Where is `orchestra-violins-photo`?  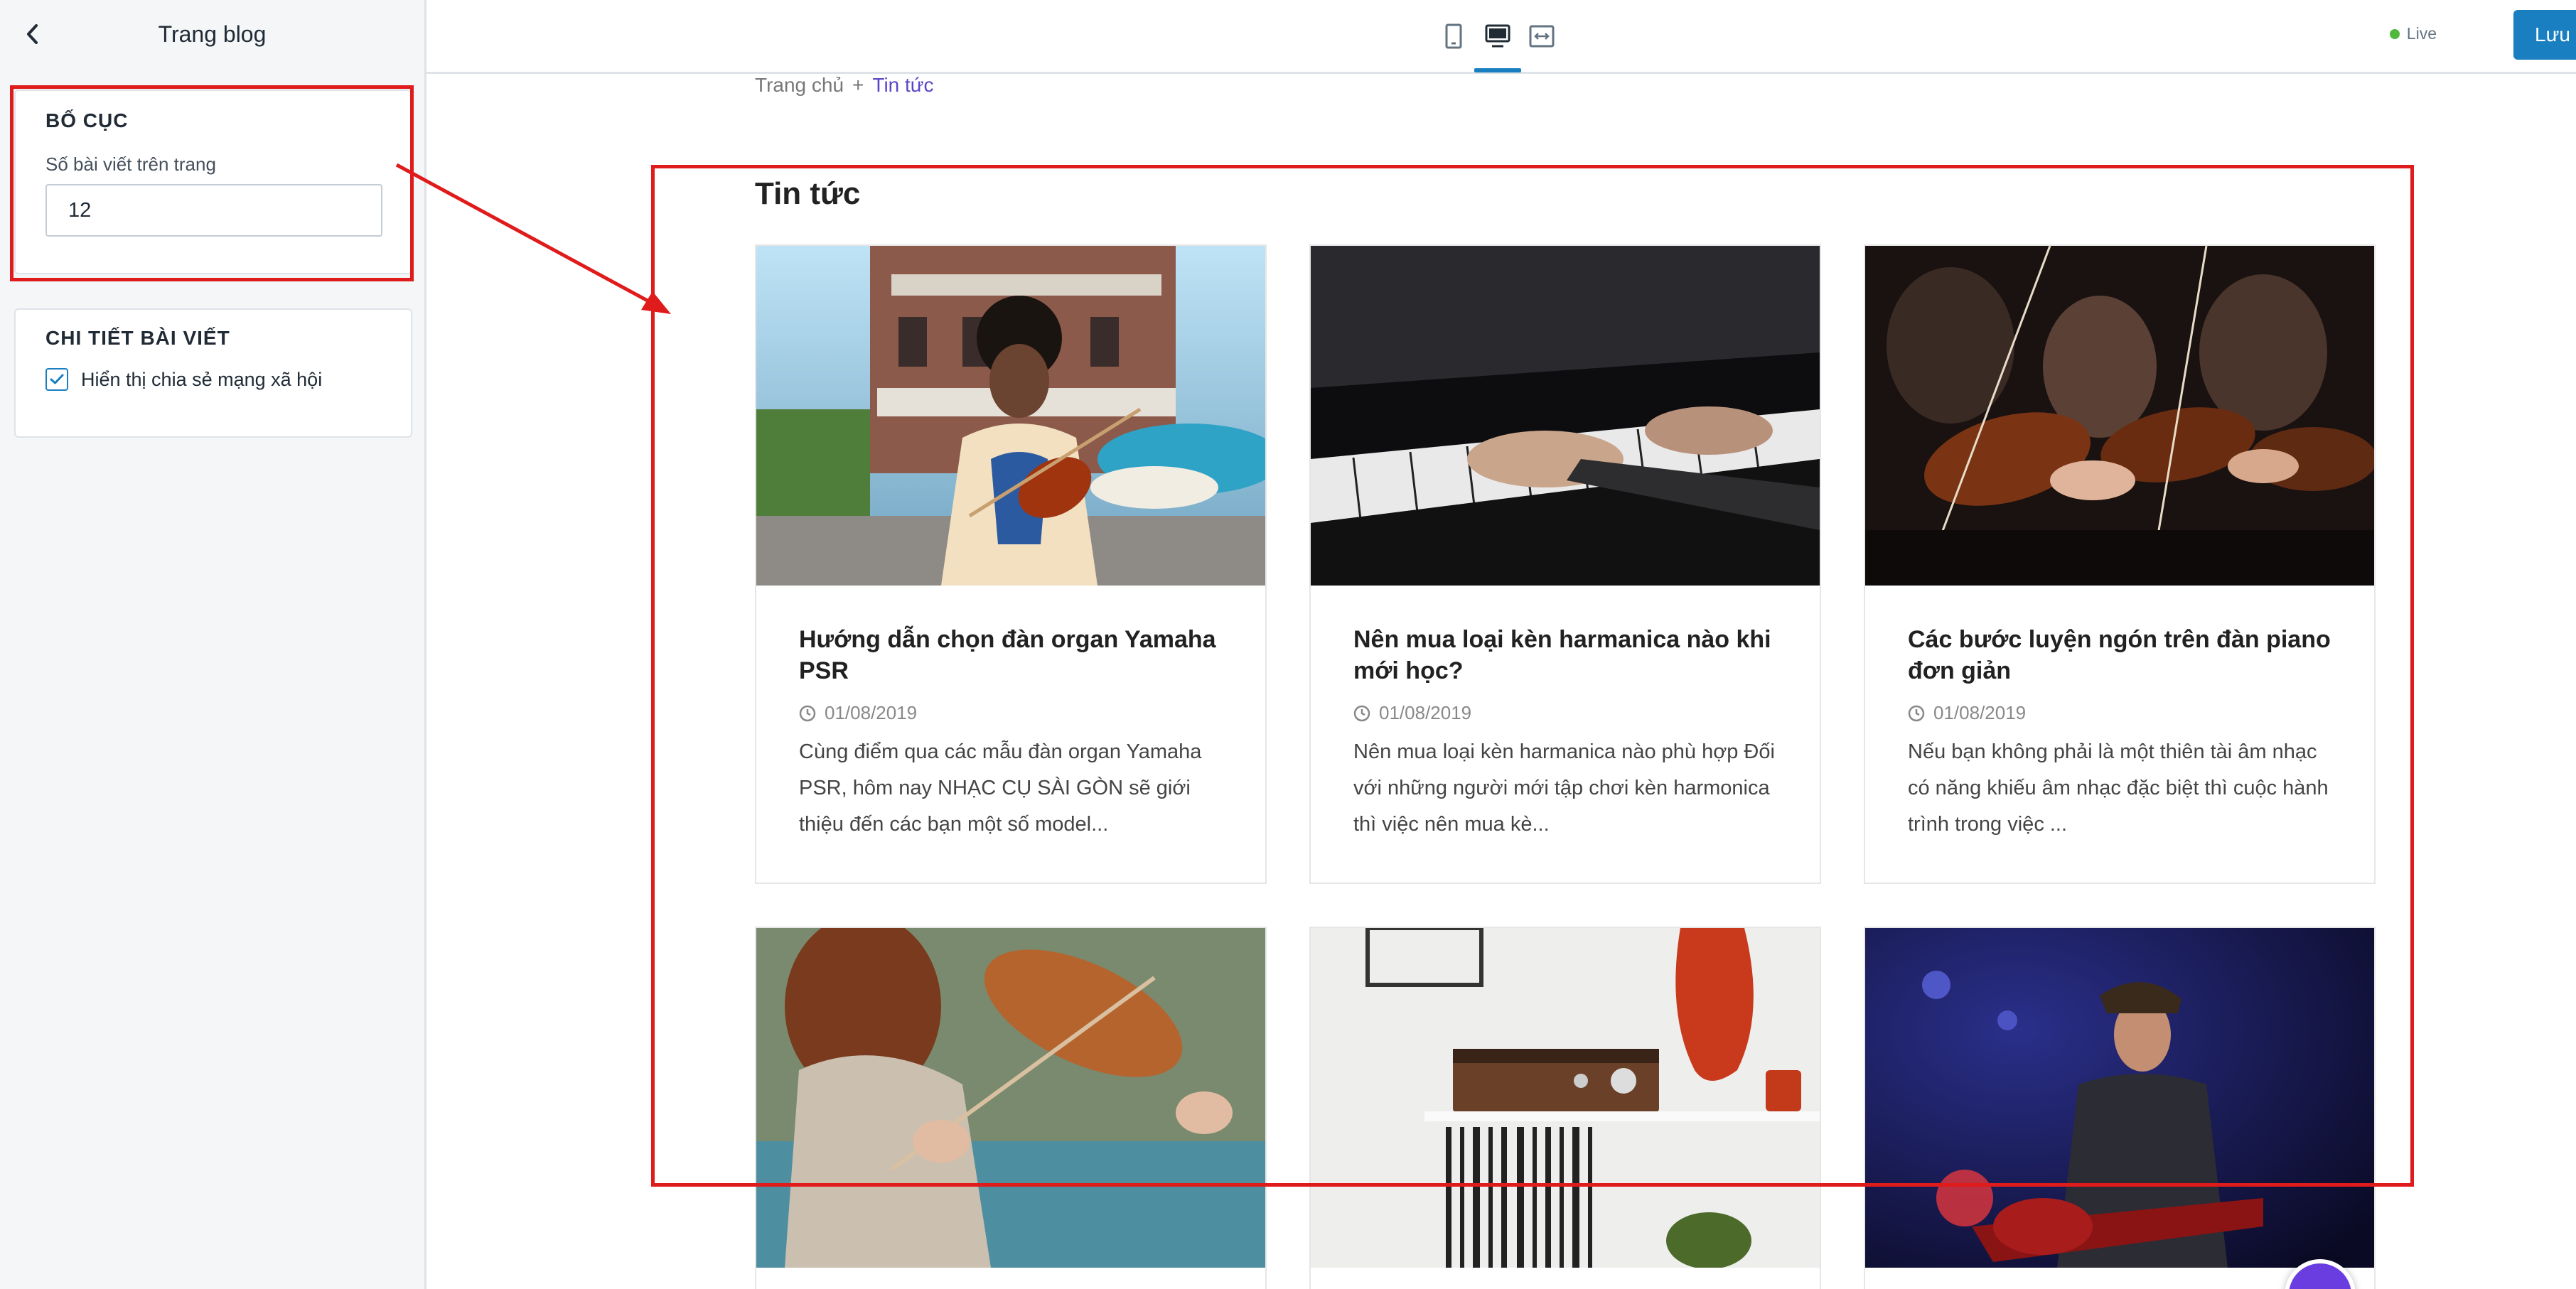 orchestra-violins-photo is located at coordinates (2119, 416).